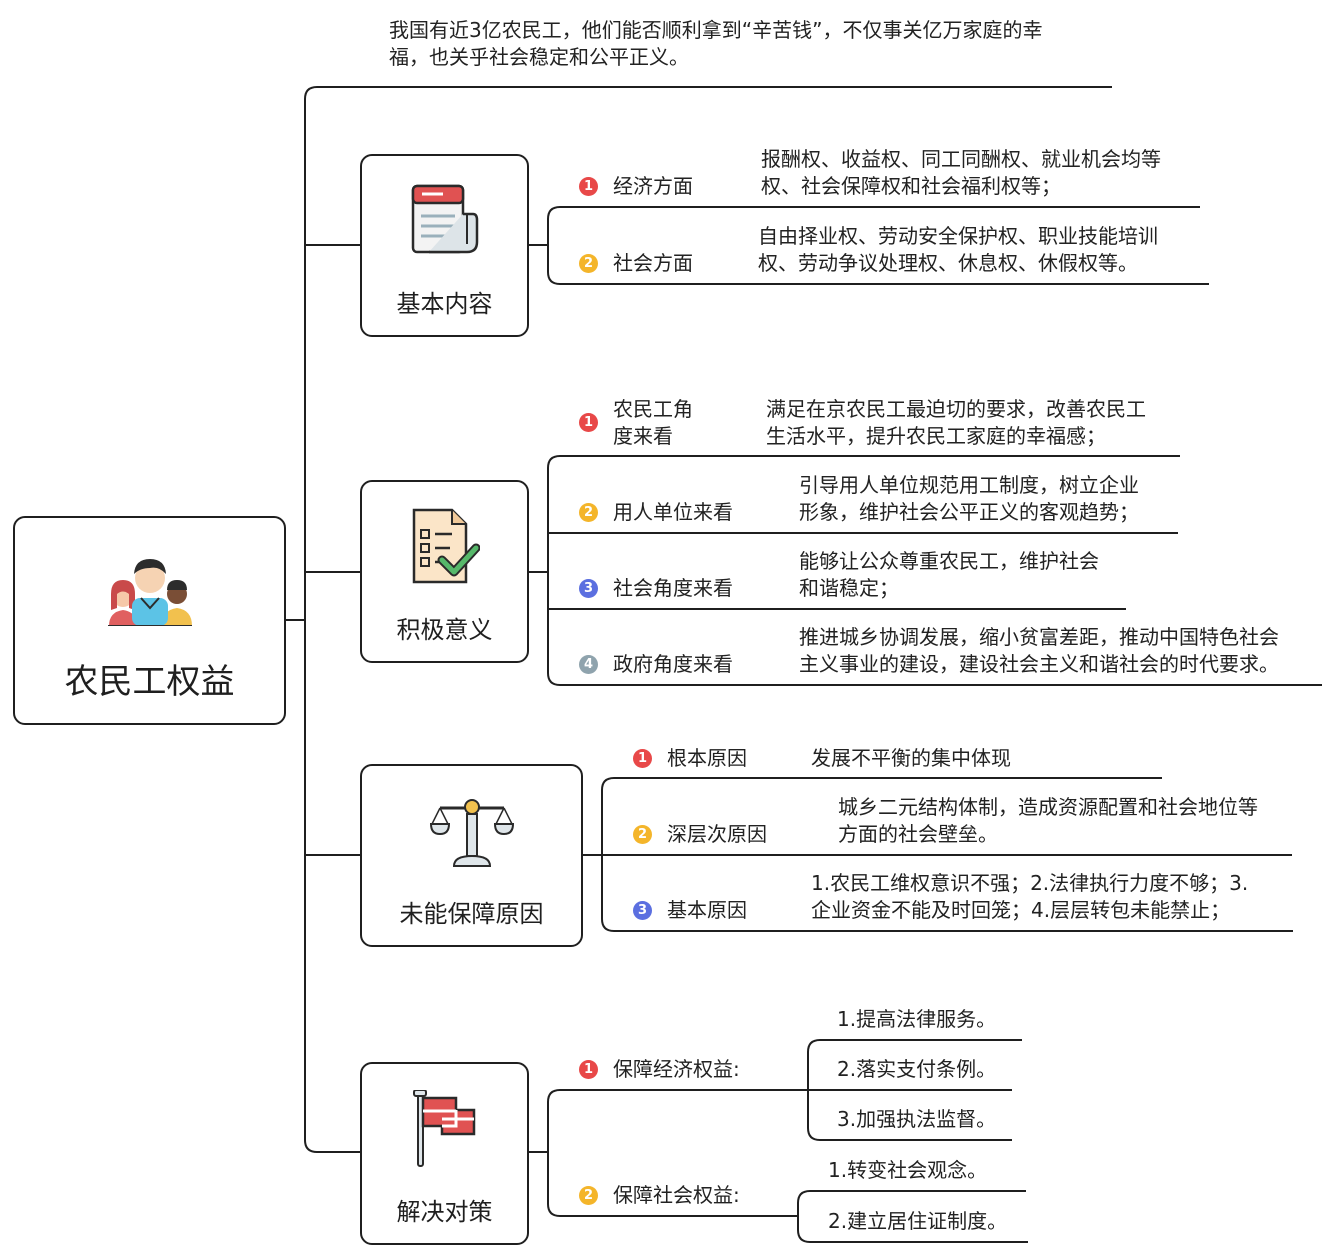 This screenshot has width=1323, height=1254. I want to click on society-view-text-2: 和谐稳定；, so click(849, 588).